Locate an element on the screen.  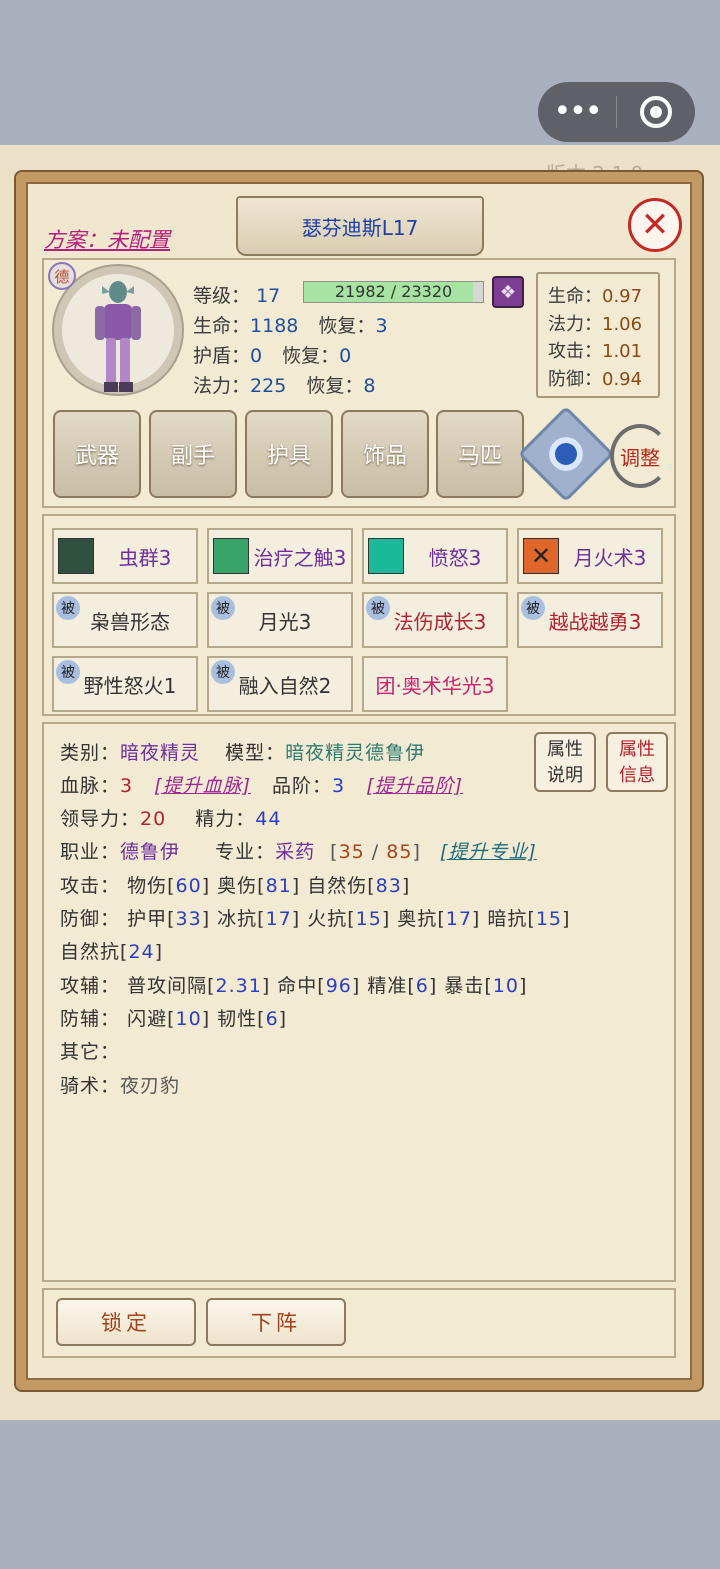
mana-regen-label: 恢复： is located at coordinates (335, 386).